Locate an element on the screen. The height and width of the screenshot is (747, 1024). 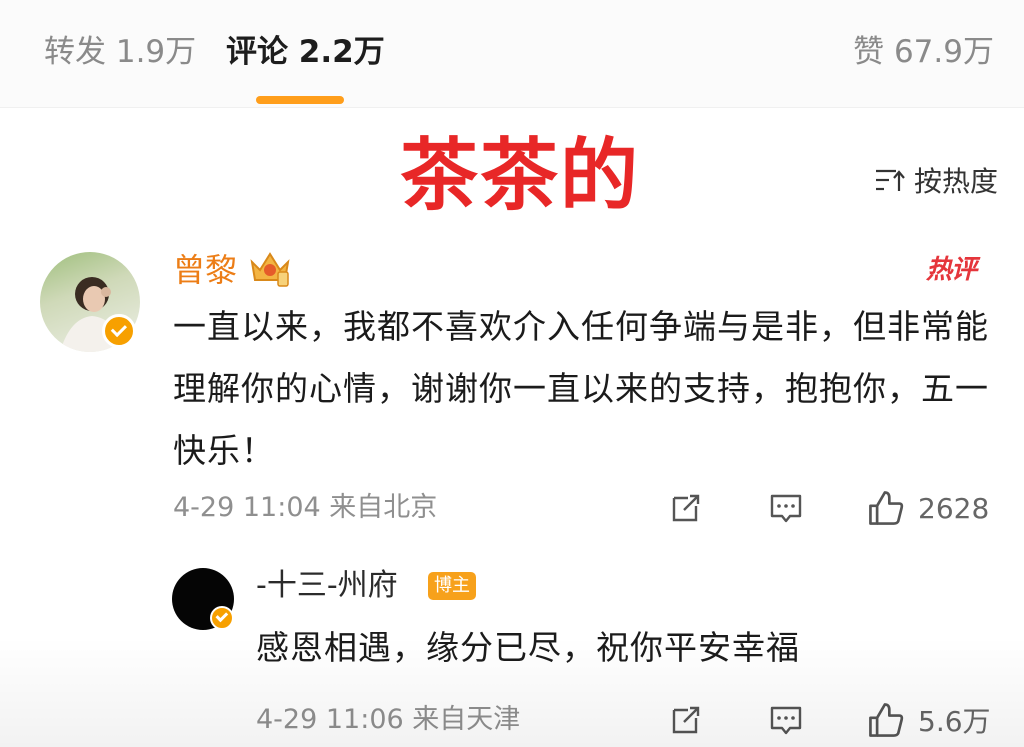
reply-body: 感恩相遇，缘分已尽，祝你平安幸福 is located at coordinates (528, 647).